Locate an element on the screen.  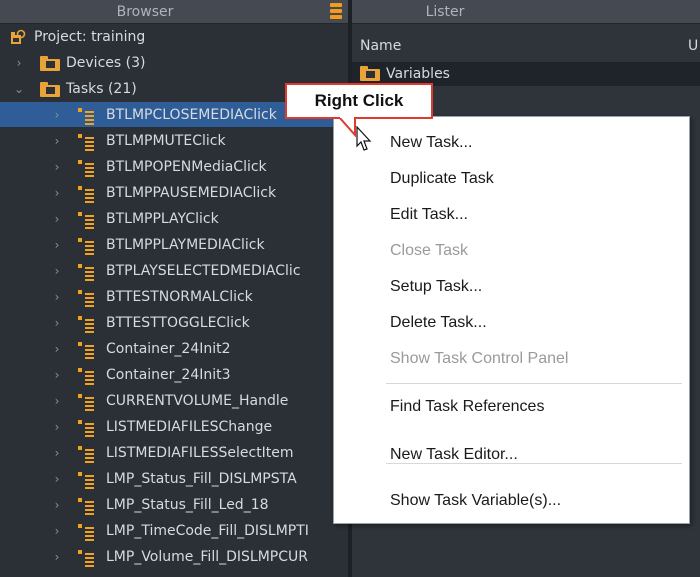
task-label: LISTMEDIAFILESChange is located at coordinates (189, 427).